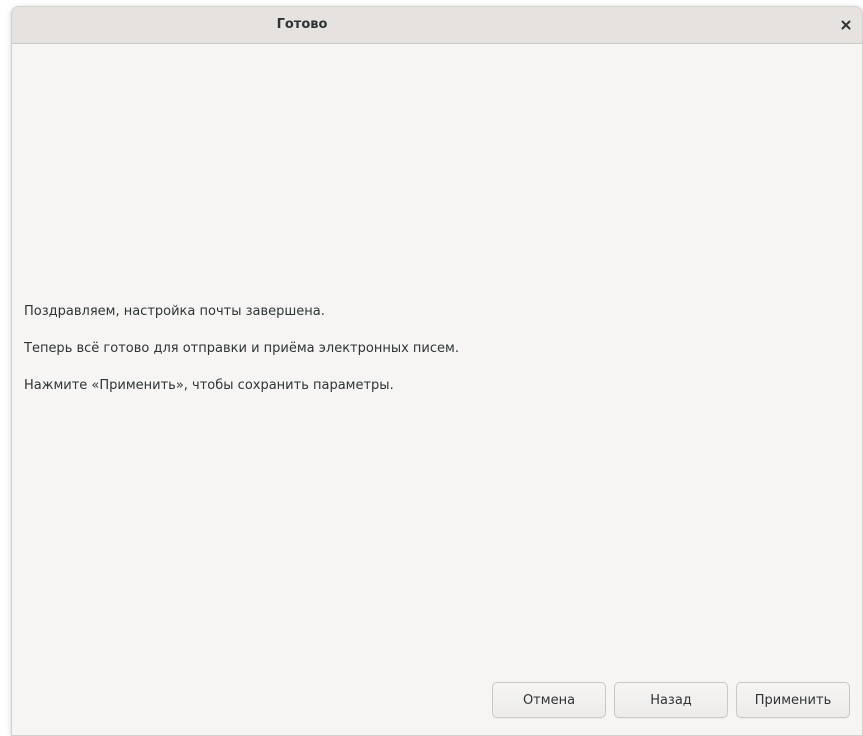  What do you see at coordinates (549, 700) in the screenshot?
I see `cancel-button: Отмена` at bounding box center [549, 700].